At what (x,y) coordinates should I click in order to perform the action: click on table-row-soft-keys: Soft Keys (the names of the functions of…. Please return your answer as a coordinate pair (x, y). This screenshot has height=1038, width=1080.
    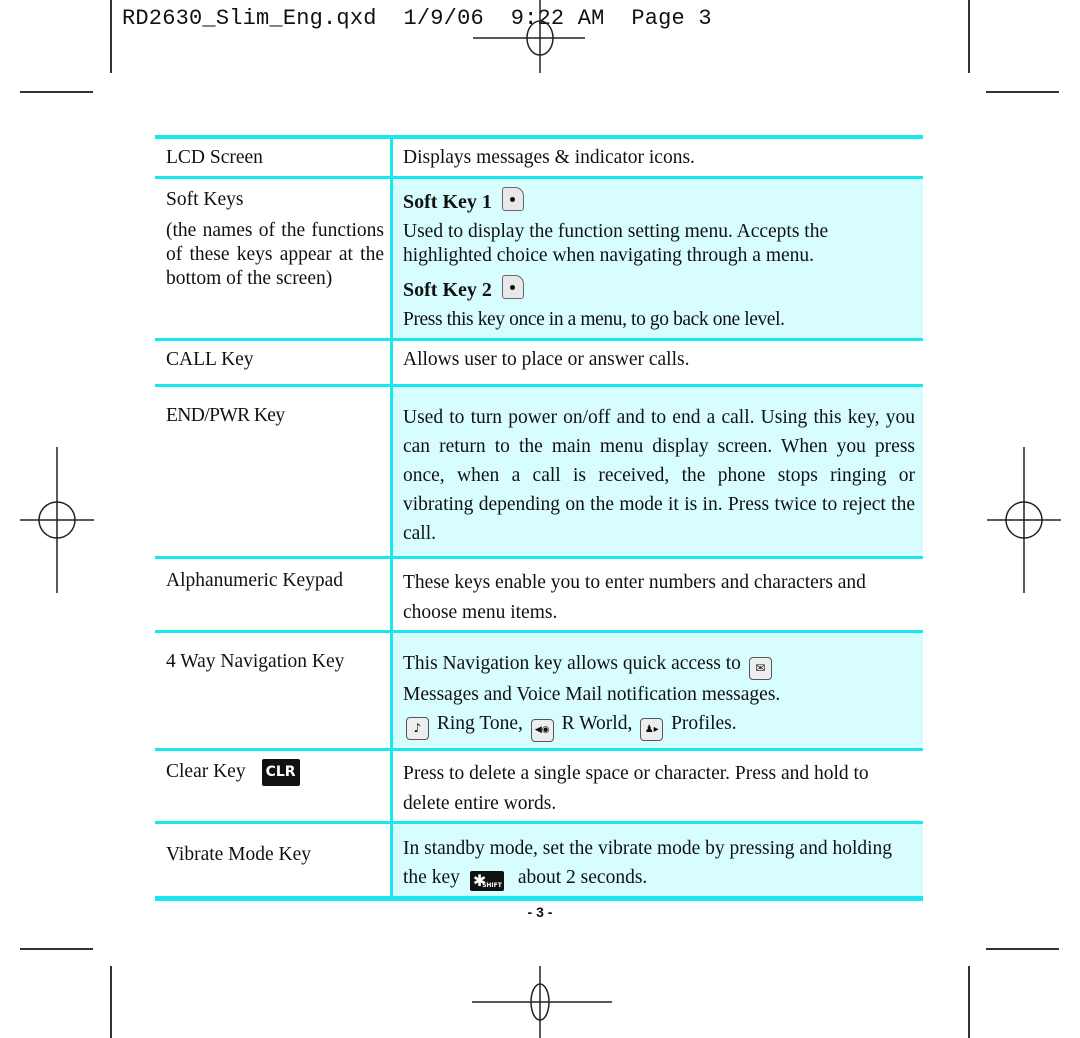
    Looking at the image, I should click on (539, 260).